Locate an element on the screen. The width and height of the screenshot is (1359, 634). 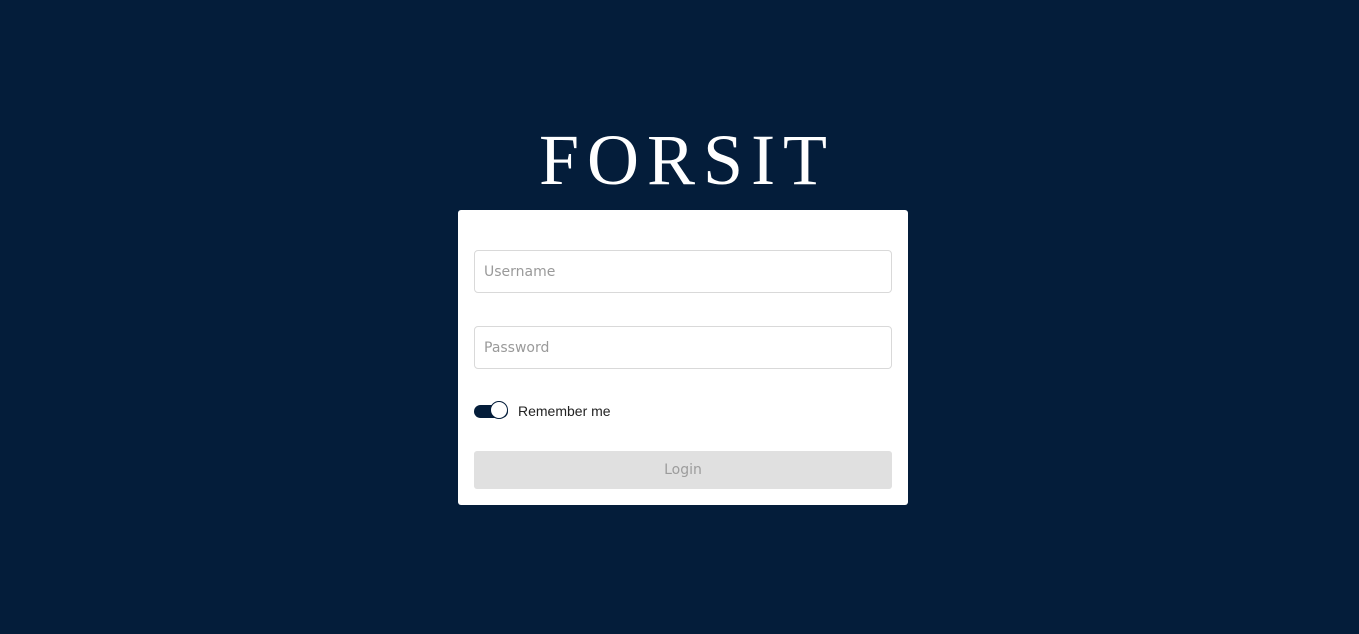
brand-logo: FORSIT is located at coordinates (687, 160).